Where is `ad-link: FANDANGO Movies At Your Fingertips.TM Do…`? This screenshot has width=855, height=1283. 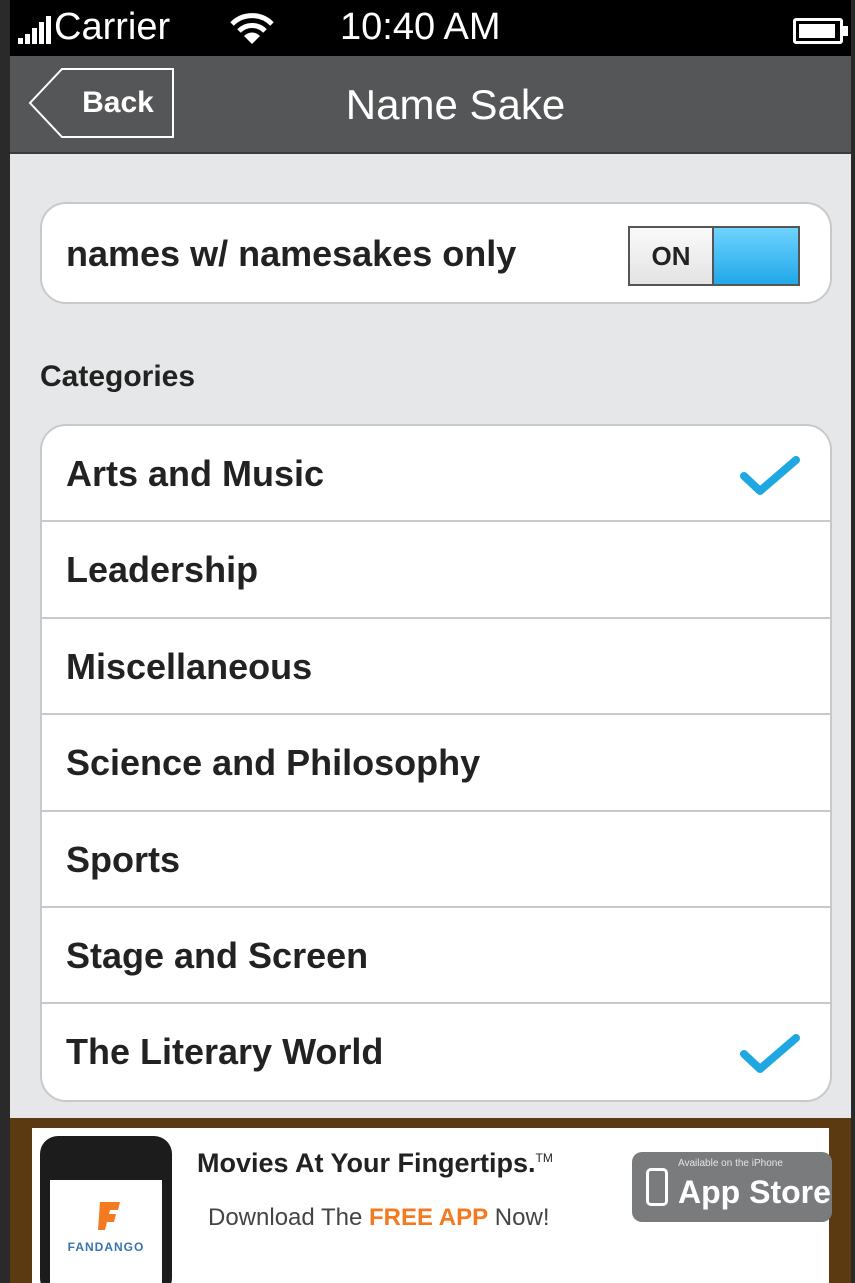 ad-link: FANDANGO Movies At Your Fingertips.TM Do… is located at coordinates (432, 1205).